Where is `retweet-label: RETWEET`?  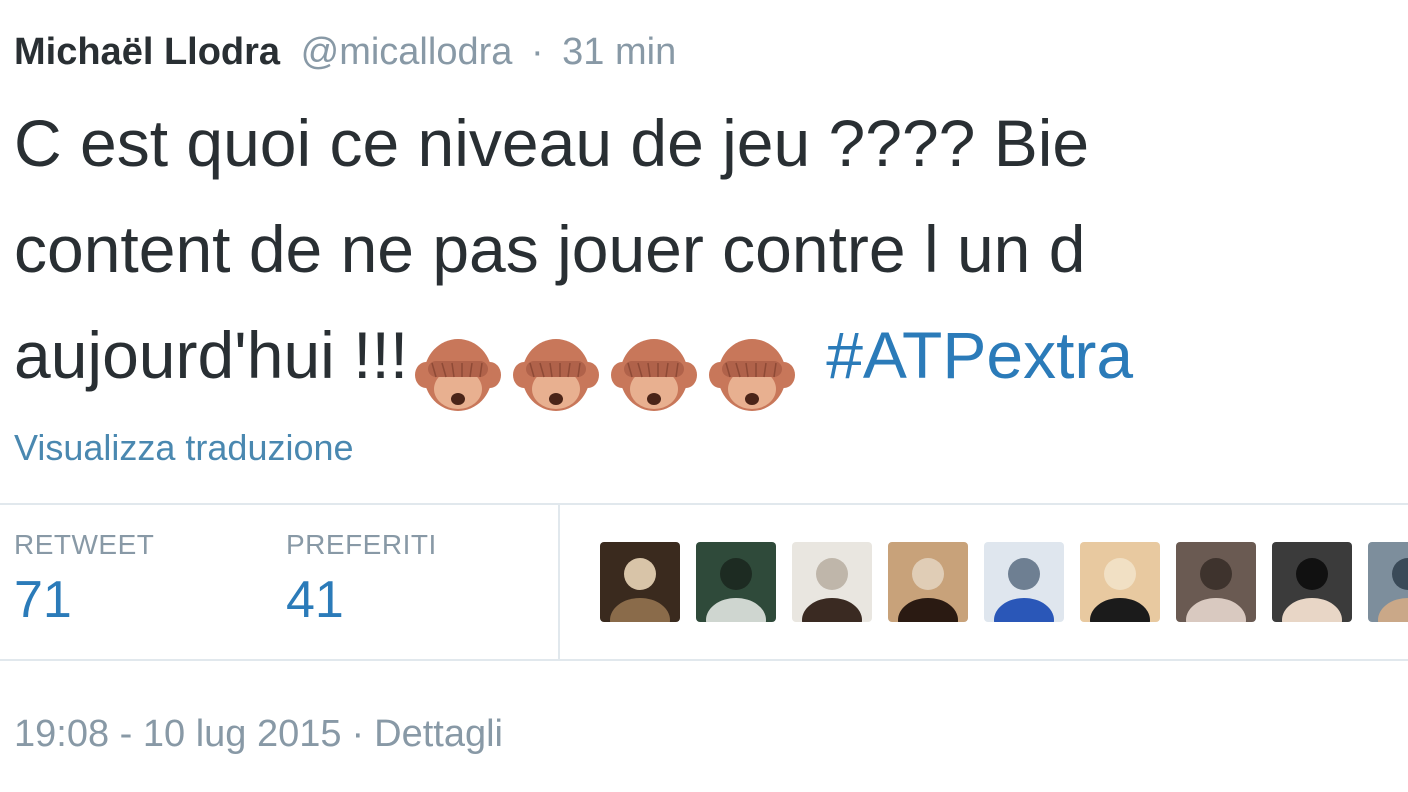 retweet-label: RETWEET is located at coordinates (84, 544).